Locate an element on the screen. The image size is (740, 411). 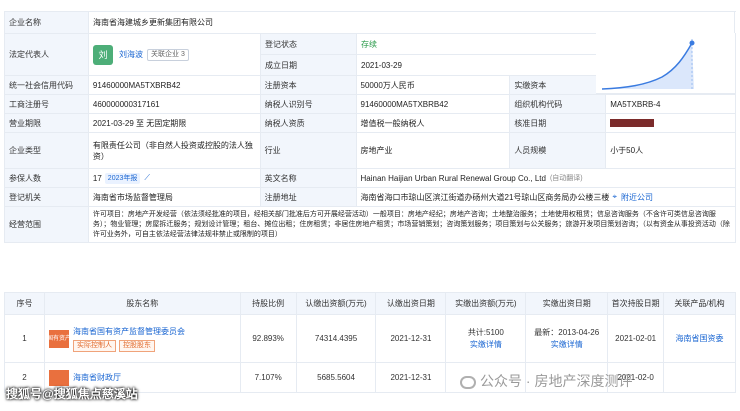
label-company-name: 企业名称 is located at coordinates (47, 22).